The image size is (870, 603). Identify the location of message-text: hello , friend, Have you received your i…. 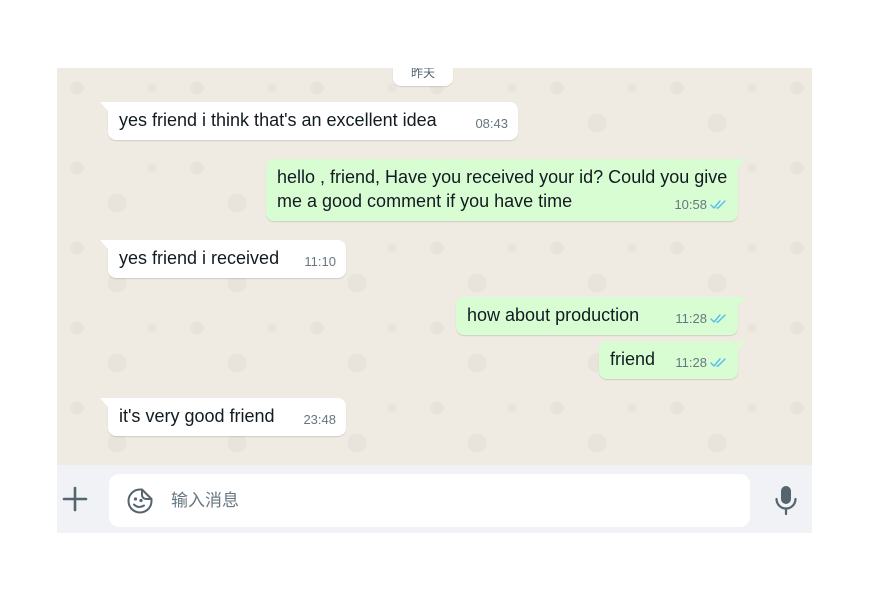
(505, 189).